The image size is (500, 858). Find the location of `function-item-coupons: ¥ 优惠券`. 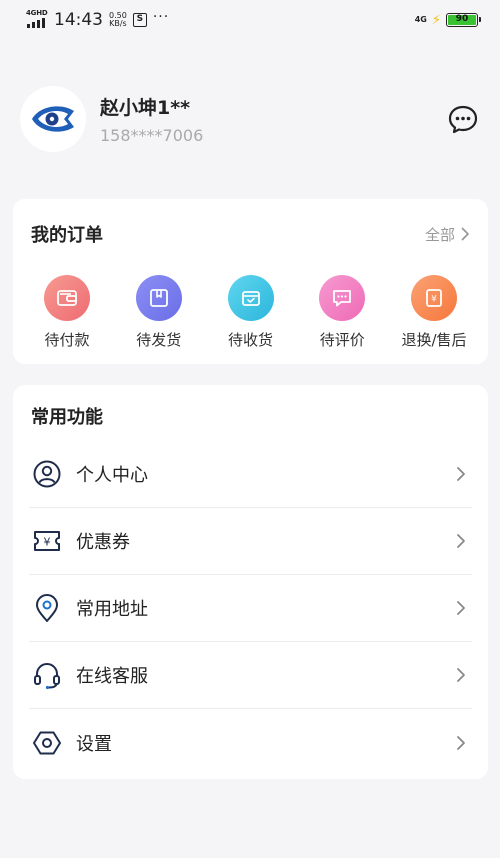

function-item-coupons: ¥ 优惠券 is located at coordinates (250, 541).